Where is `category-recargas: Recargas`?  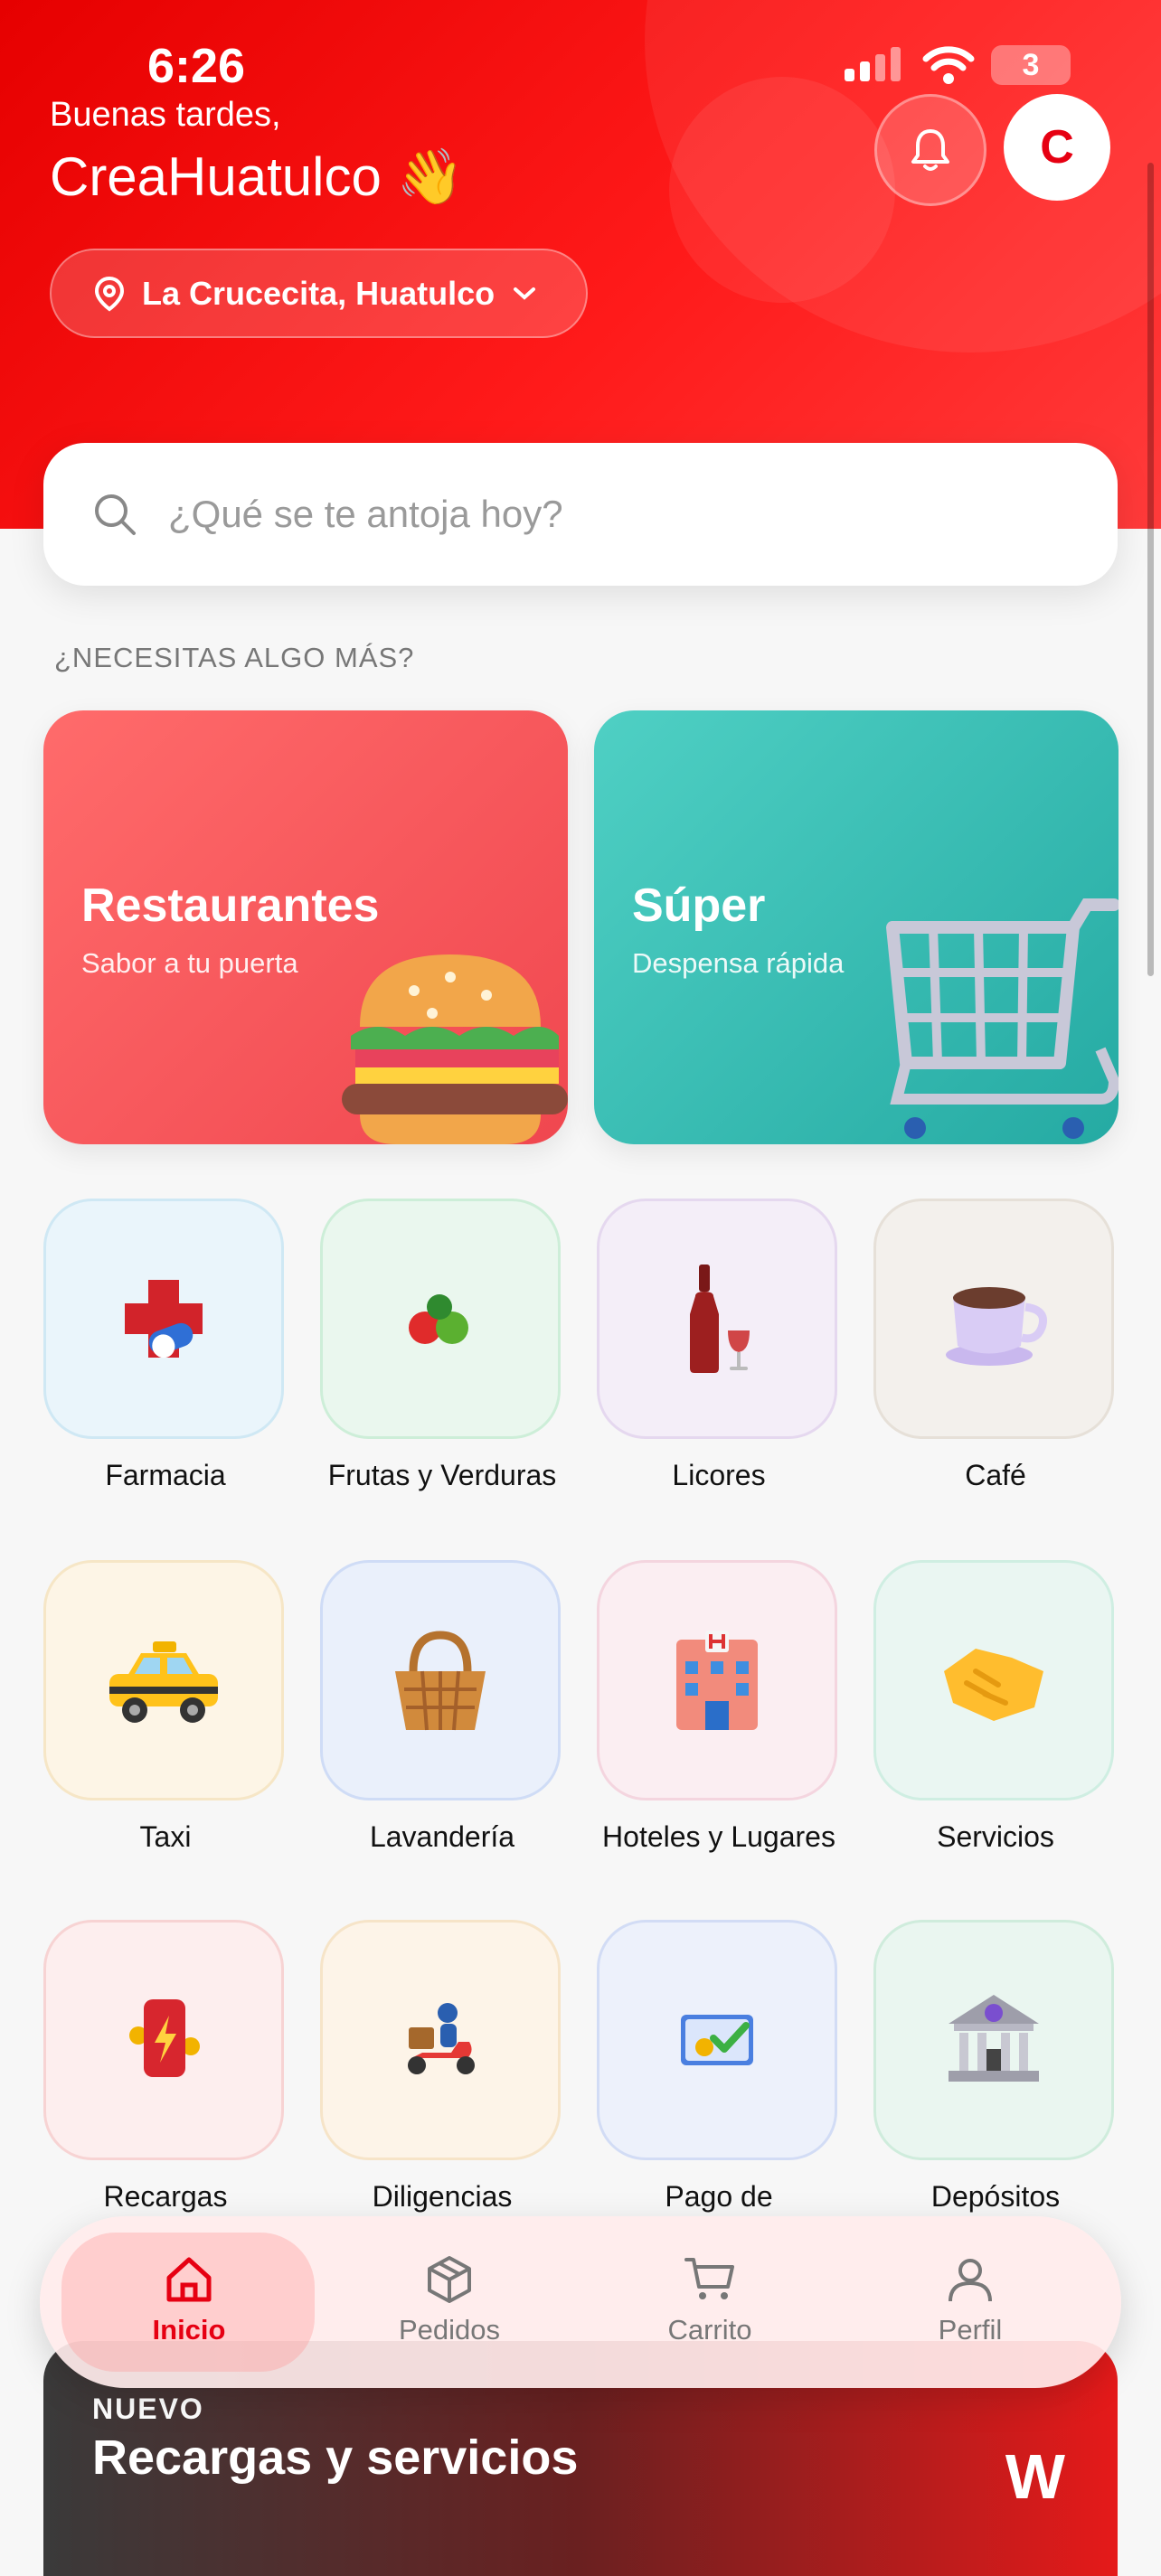 category-recargas: Recargas is located at coordinates (165, 2067).